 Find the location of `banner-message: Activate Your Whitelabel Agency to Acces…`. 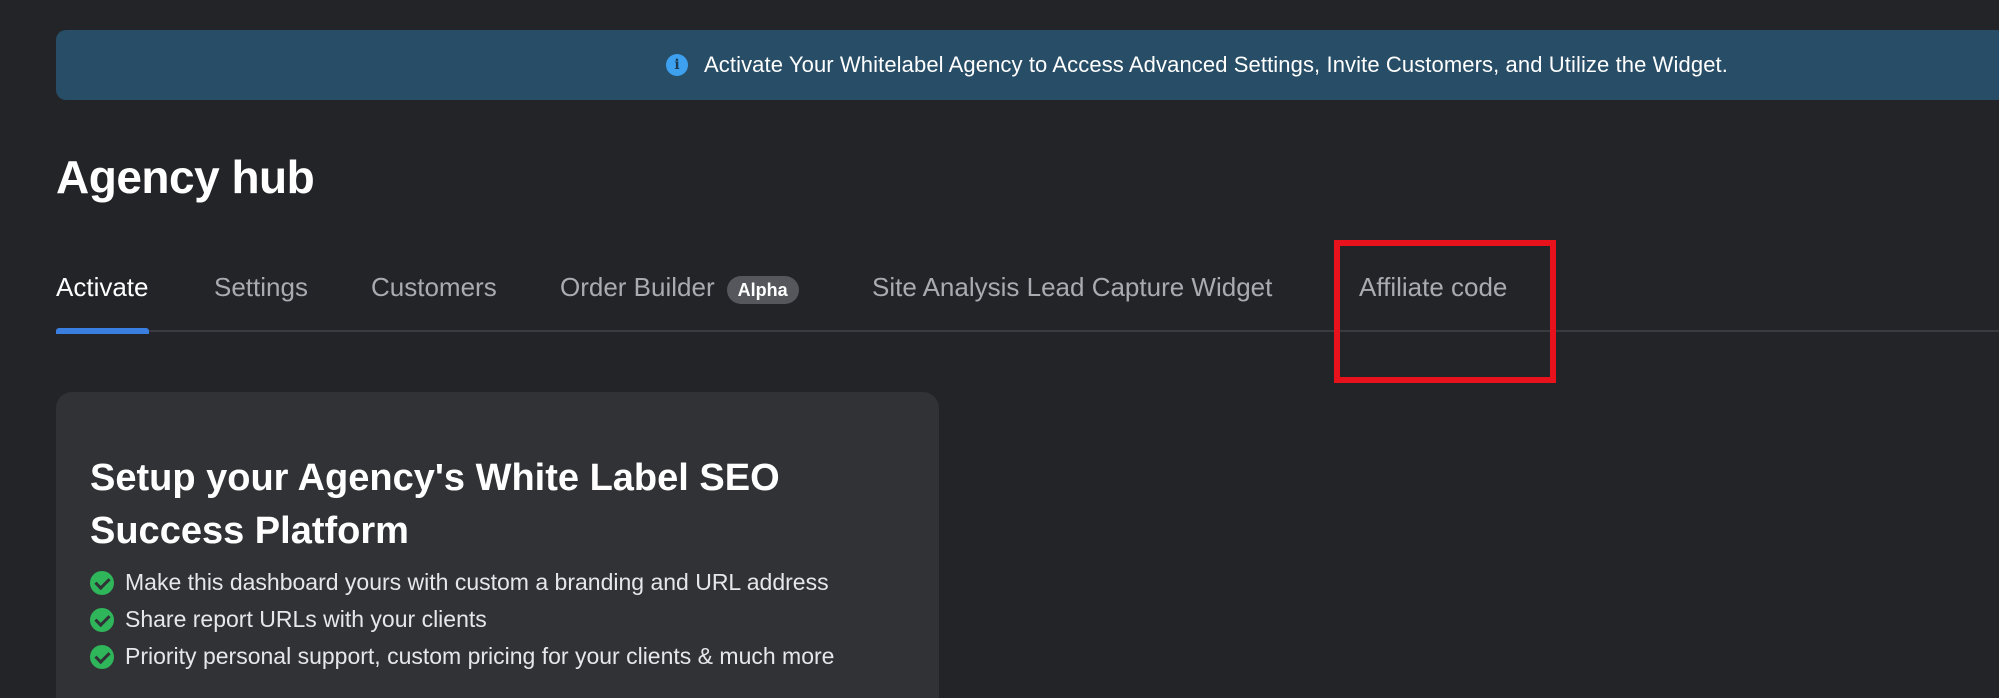

banner-message: Activate Your Whitelabel Agency to Acces… is located at coordinates (1216, 64).